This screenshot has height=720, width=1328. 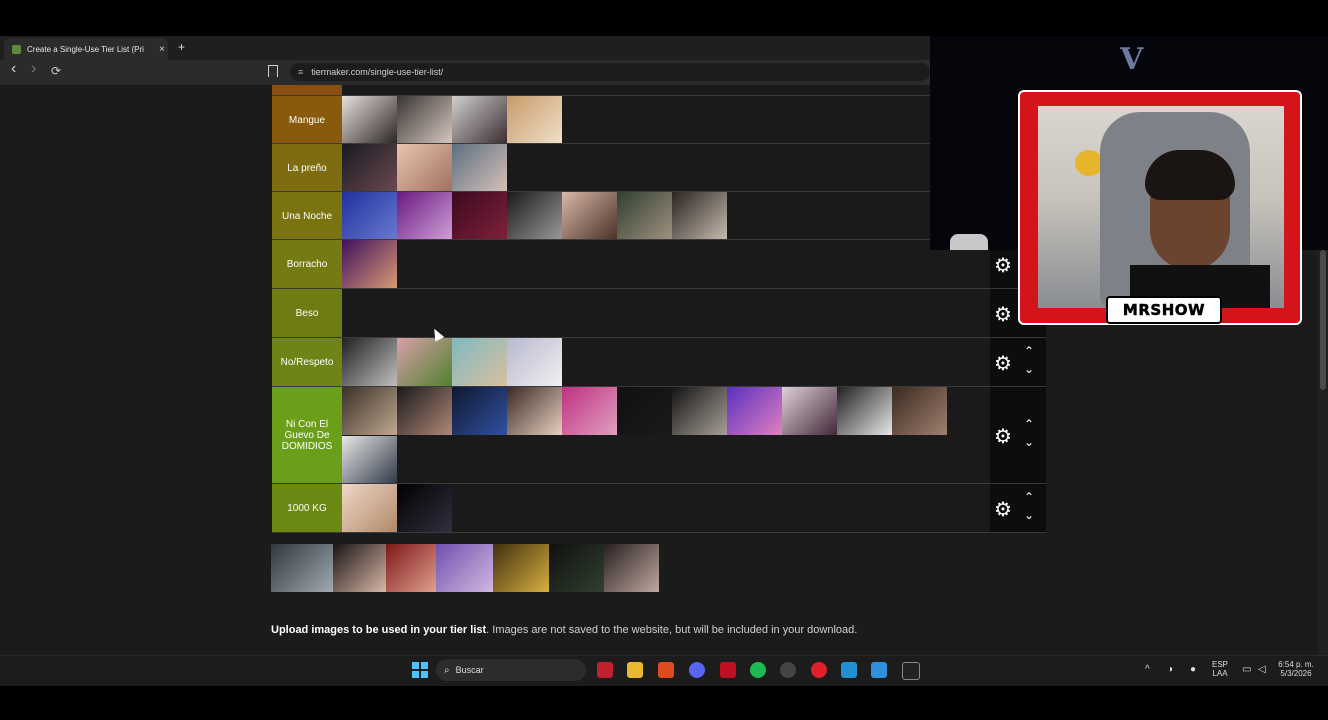 What do you see at coordinates (420, 670) in the screenshot?
I see `windows-start-icon` at bounding box center [420, 670].